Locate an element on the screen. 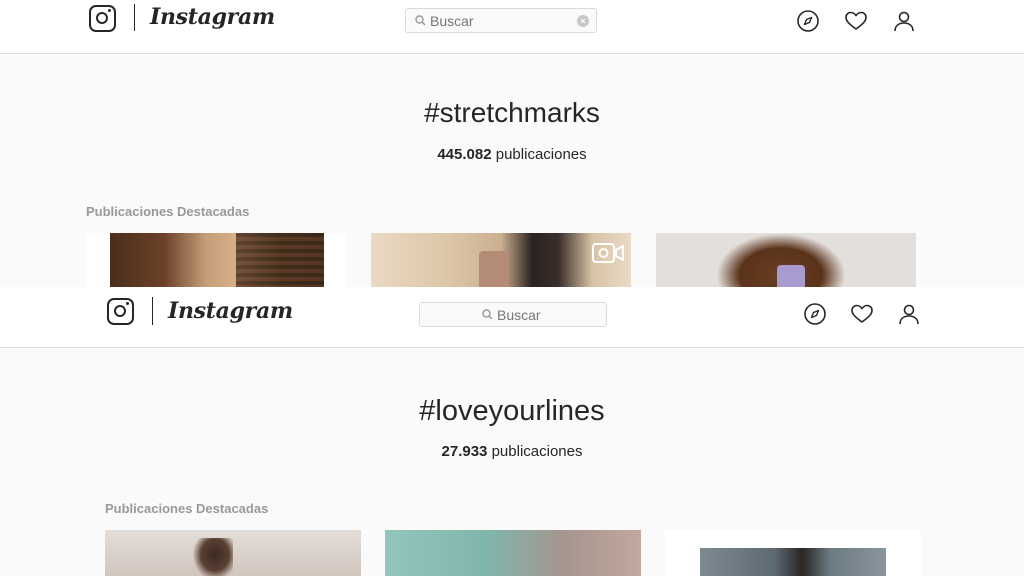  search-input-box is located at coordinates (513, 314).